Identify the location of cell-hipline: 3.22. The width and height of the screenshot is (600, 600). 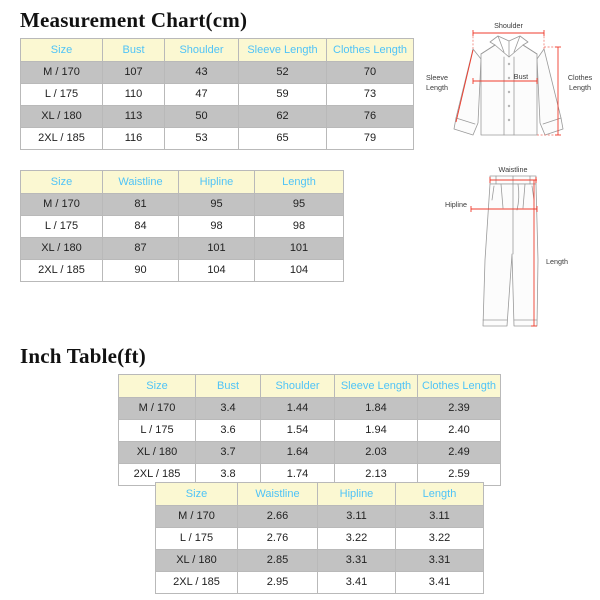
(356, 538).